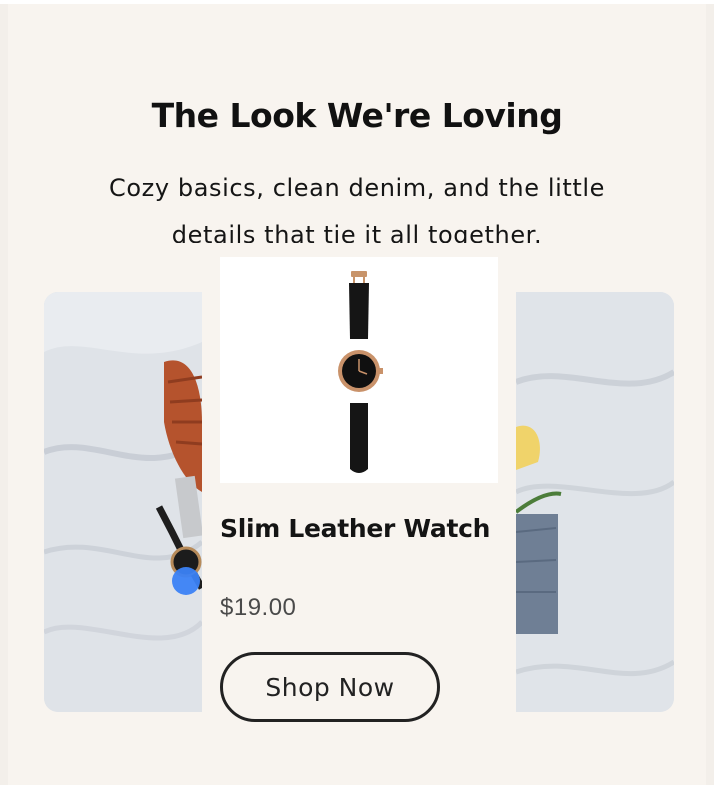 The image size is (714, 800). What do you see at coordinates (357, 792) in the screenshot?
I see `page-bottom-edge` at bounding box center [357, 792].